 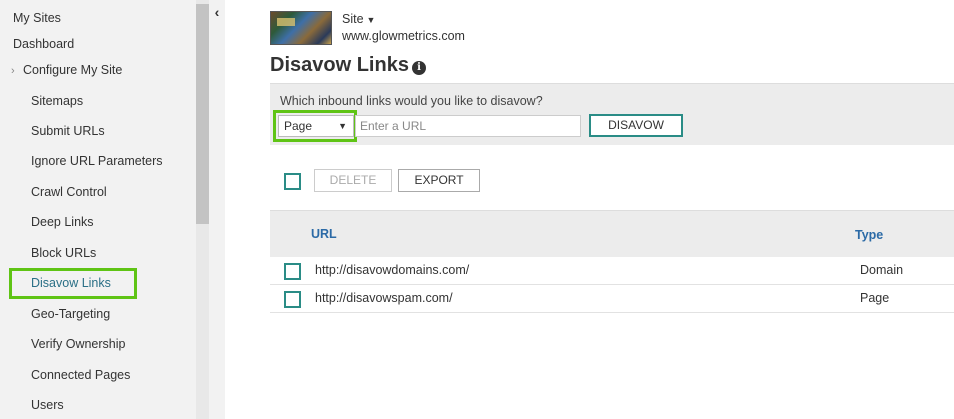 I want to click on row-url: http://disavowspam.com/, so click(x=384, y=298).